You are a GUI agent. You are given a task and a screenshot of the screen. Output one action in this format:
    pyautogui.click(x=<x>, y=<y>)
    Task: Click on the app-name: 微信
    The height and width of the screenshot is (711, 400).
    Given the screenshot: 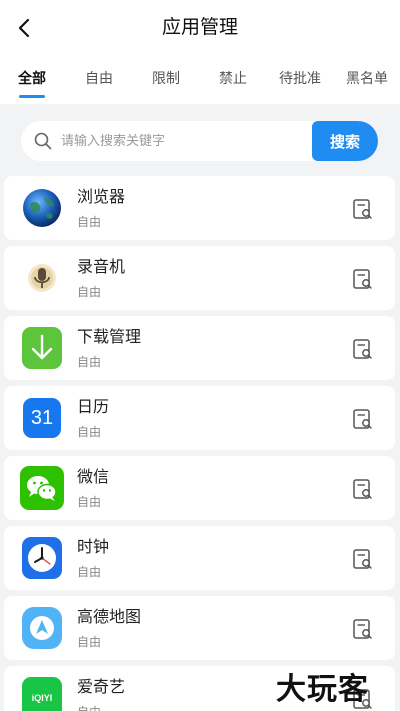 What is the action you would take?
    pyautogui.click(x=93, y=476)
    